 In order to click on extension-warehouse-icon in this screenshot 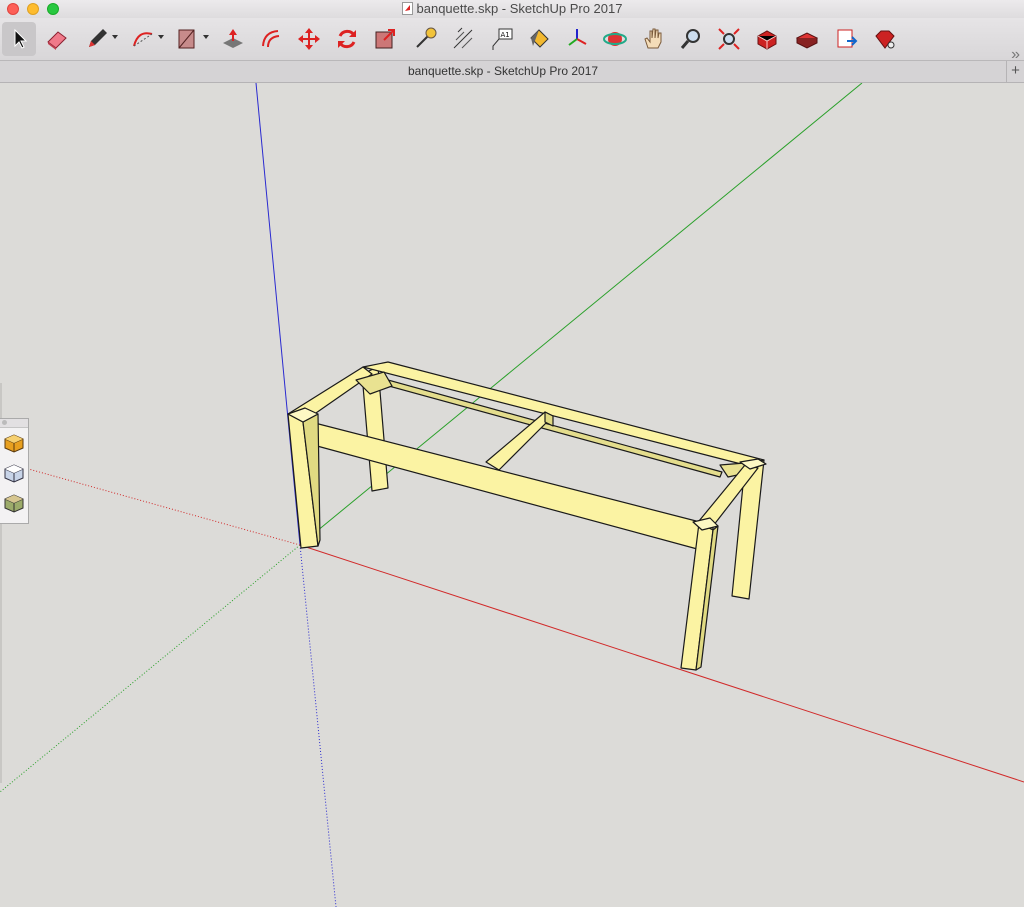, I will do `click(807, 40)`.